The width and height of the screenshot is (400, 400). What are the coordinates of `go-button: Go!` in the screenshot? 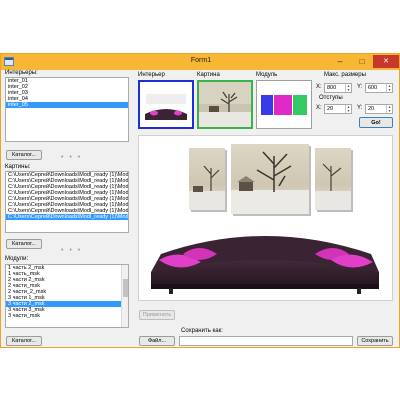 It's located at (376, 122).